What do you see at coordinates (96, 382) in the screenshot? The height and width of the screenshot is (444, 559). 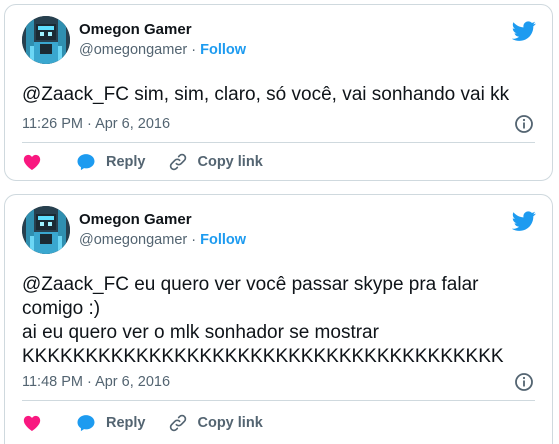 I see `timestamp: 11:48 PM · Apr 6, 2016` at bounding box center [96, 382].